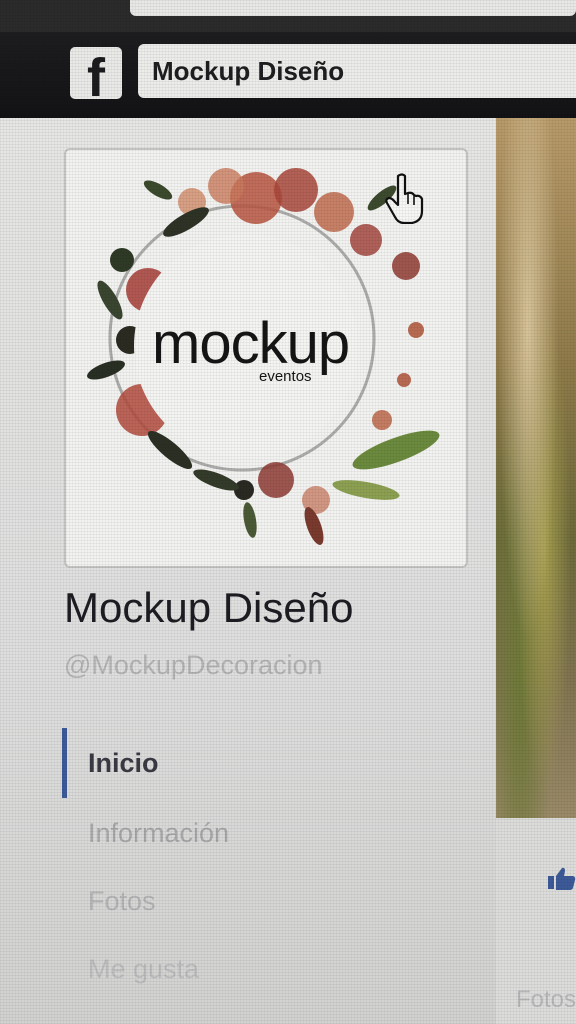 The height and width of the screenshot is (1024, 576). Describe the element at coordinates (193, 665) in the screenshot. I see `page-username: @MockupDecoracion` at that location.